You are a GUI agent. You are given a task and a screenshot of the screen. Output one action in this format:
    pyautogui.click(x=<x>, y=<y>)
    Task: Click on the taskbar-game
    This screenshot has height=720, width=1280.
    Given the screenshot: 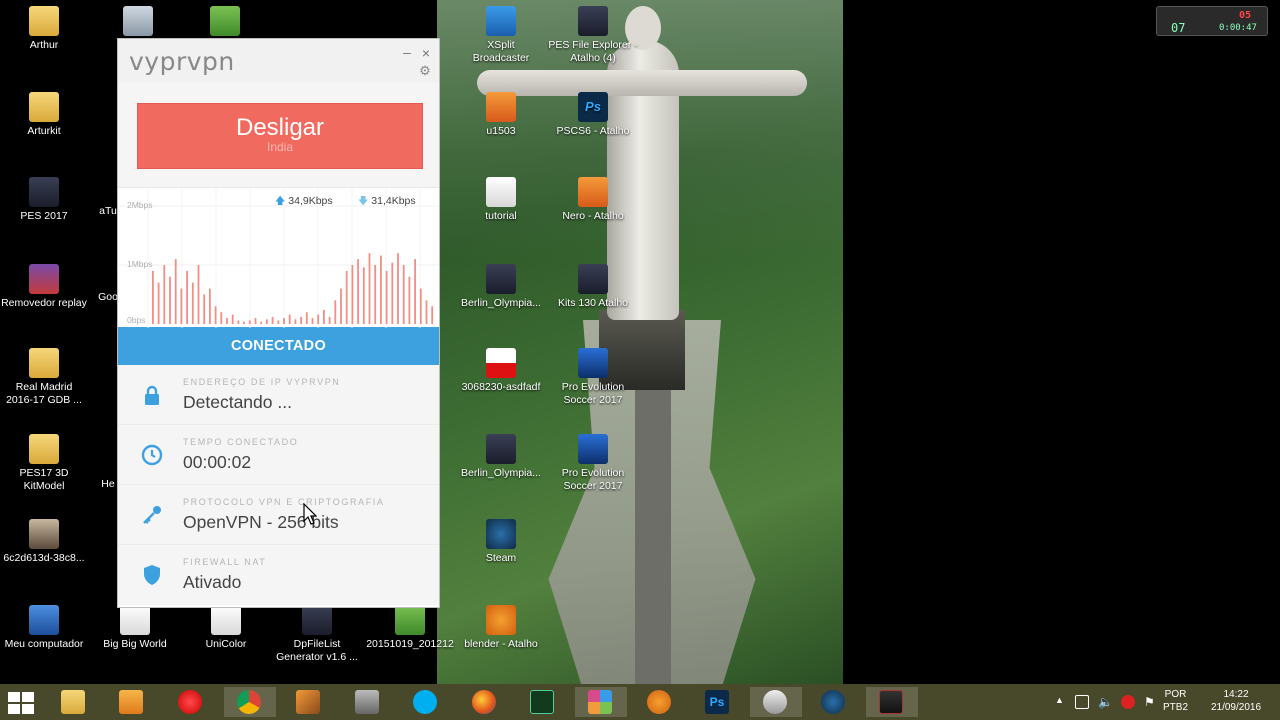 What is the action you would take?
    pyautogui.click(x=368, y=702)
    